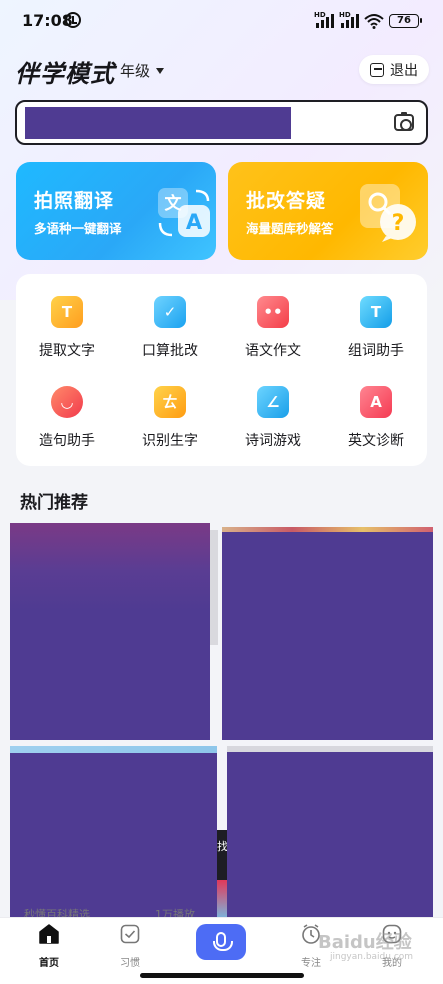 This screenshot has width=443, height=984. I want to click on tool-label: 识别生字, so click(170, 441).